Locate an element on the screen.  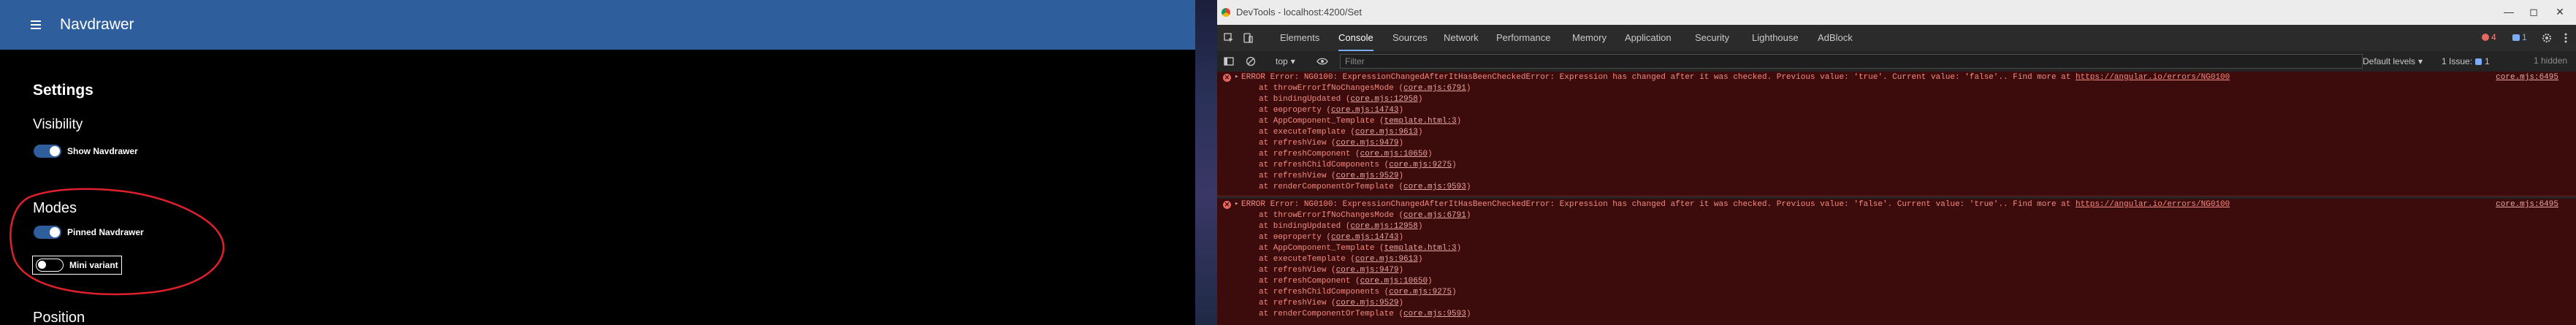
tab-performance: Performance is located at coordinates (1523, 38).